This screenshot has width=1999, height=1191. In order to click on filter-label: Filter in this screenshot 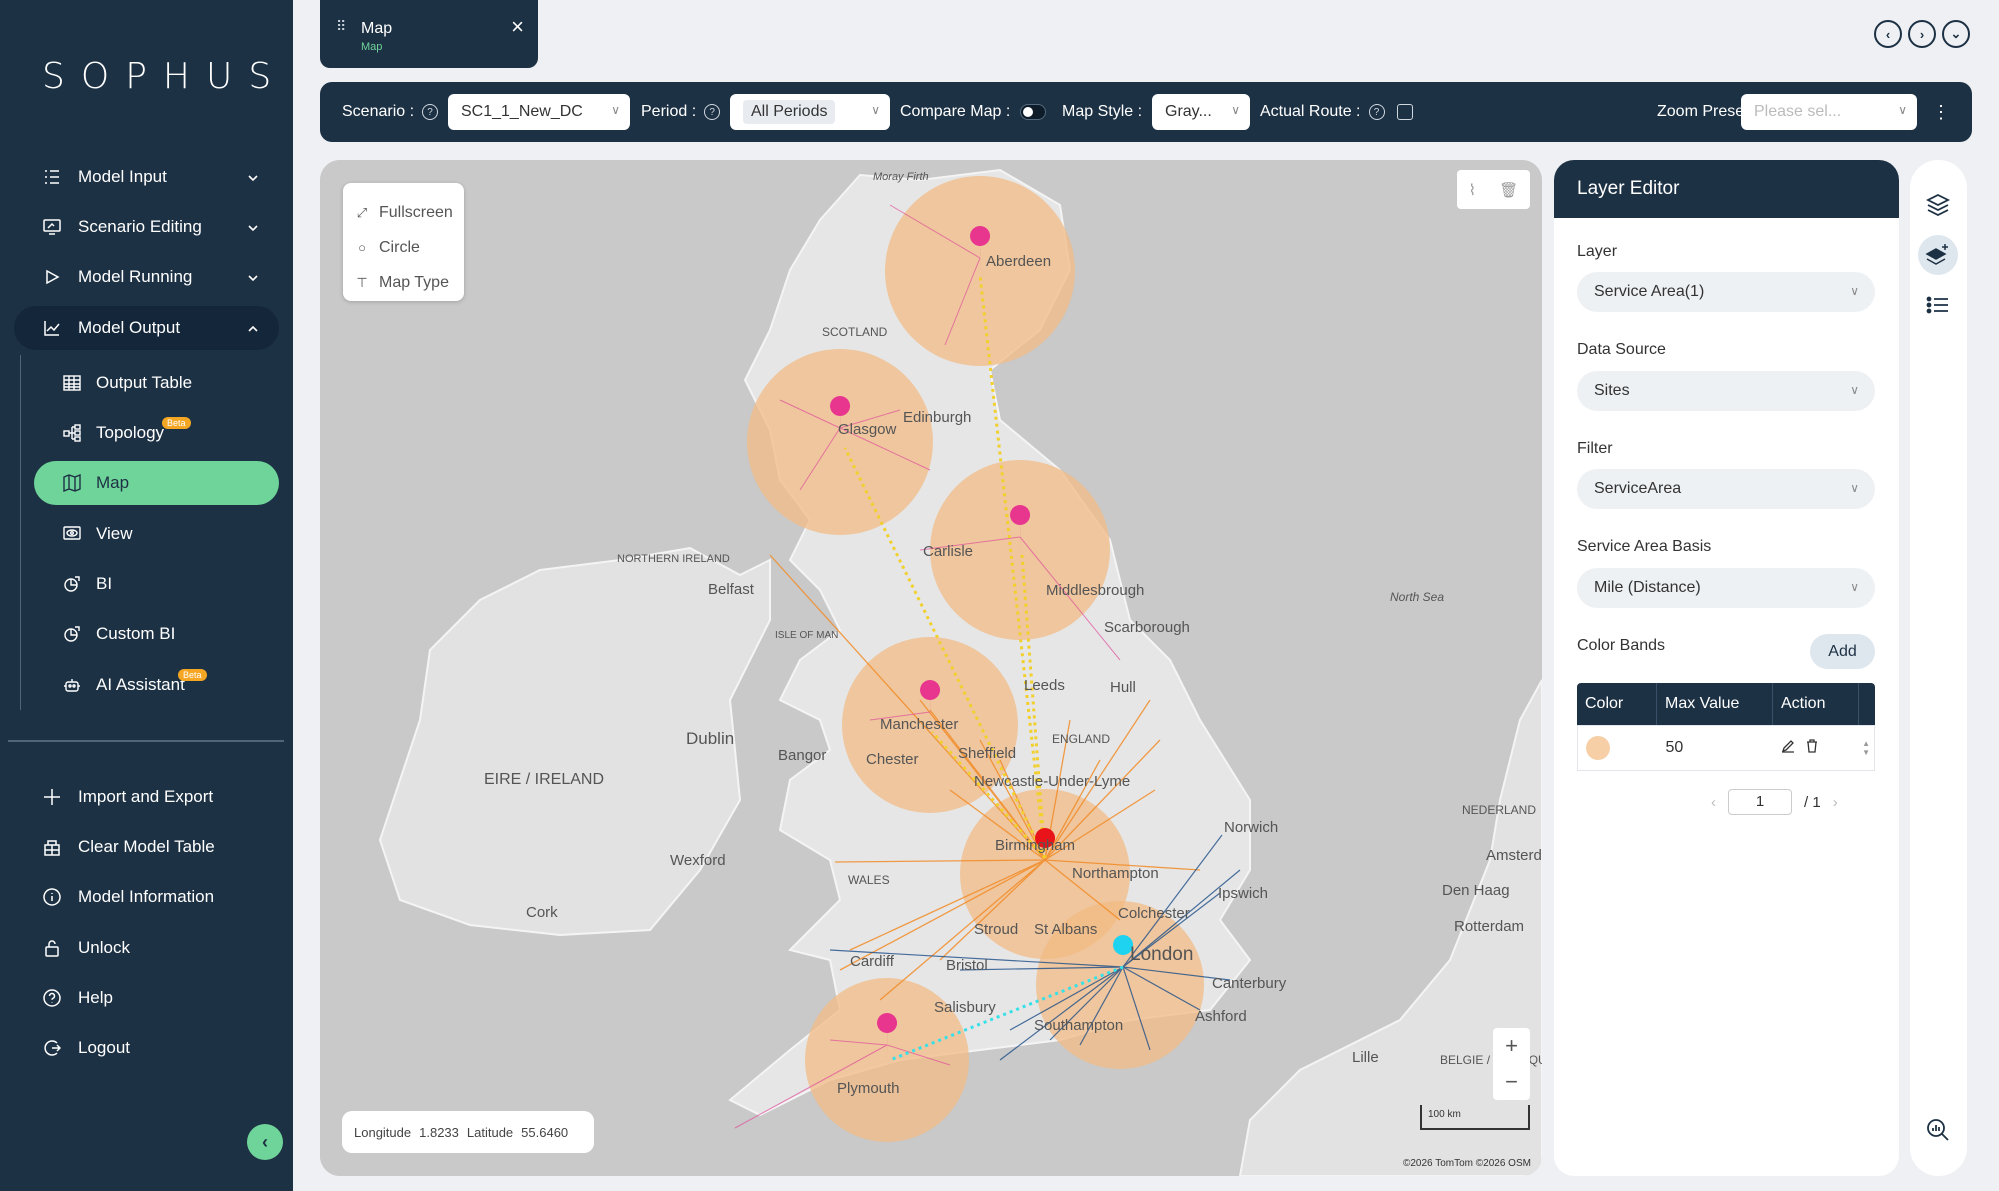, I will do `click(1595, 448)`.